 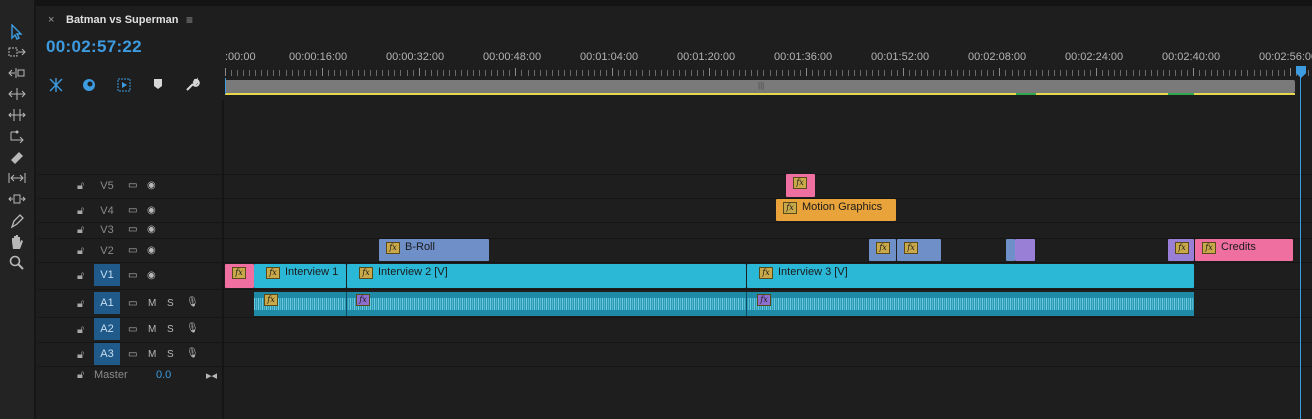 What do you see at coordinates (107, 211) in the screenshot?
I see `track-name: V4` at bounding box center [107, 211].